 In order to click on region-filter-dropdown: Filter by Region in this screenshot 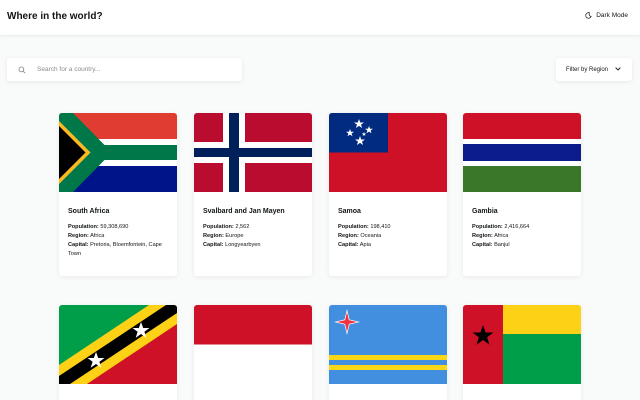, I will do `click(594, 69)`.